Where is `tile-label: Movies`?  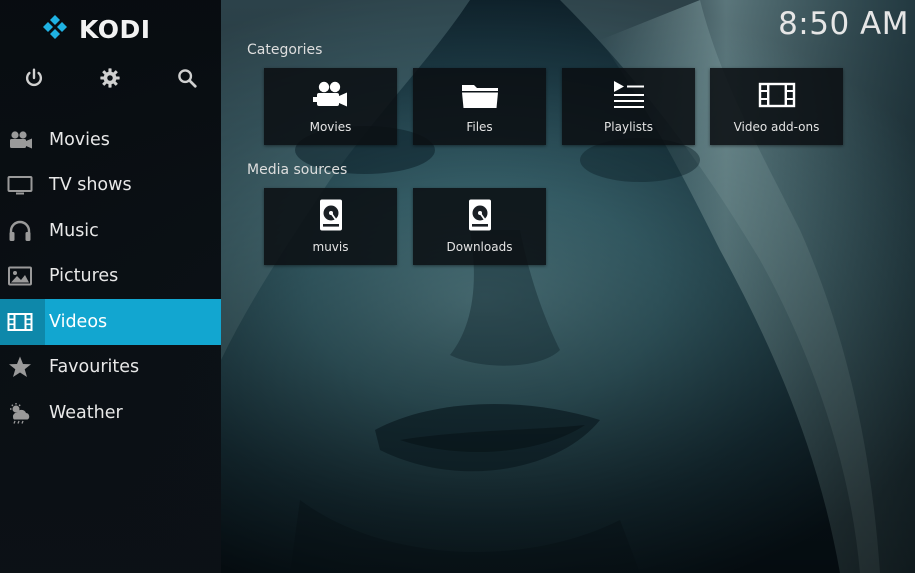
tile-label: Movies is located at coordinates (330, 127).